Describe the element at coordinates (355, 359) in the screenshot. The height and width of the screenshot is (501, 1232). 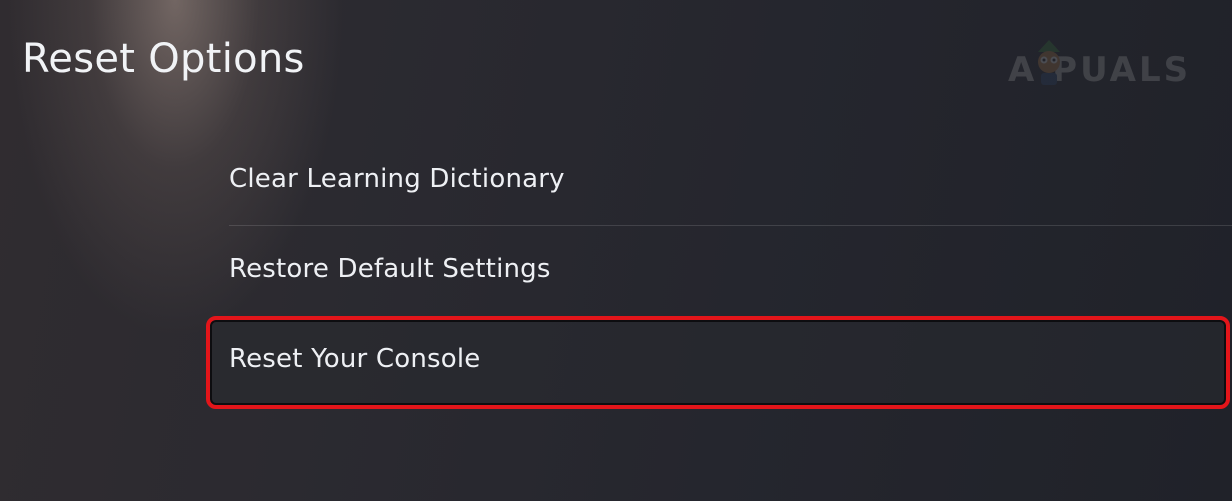
I see `menu-item-label: Reset Your Console` at that location.